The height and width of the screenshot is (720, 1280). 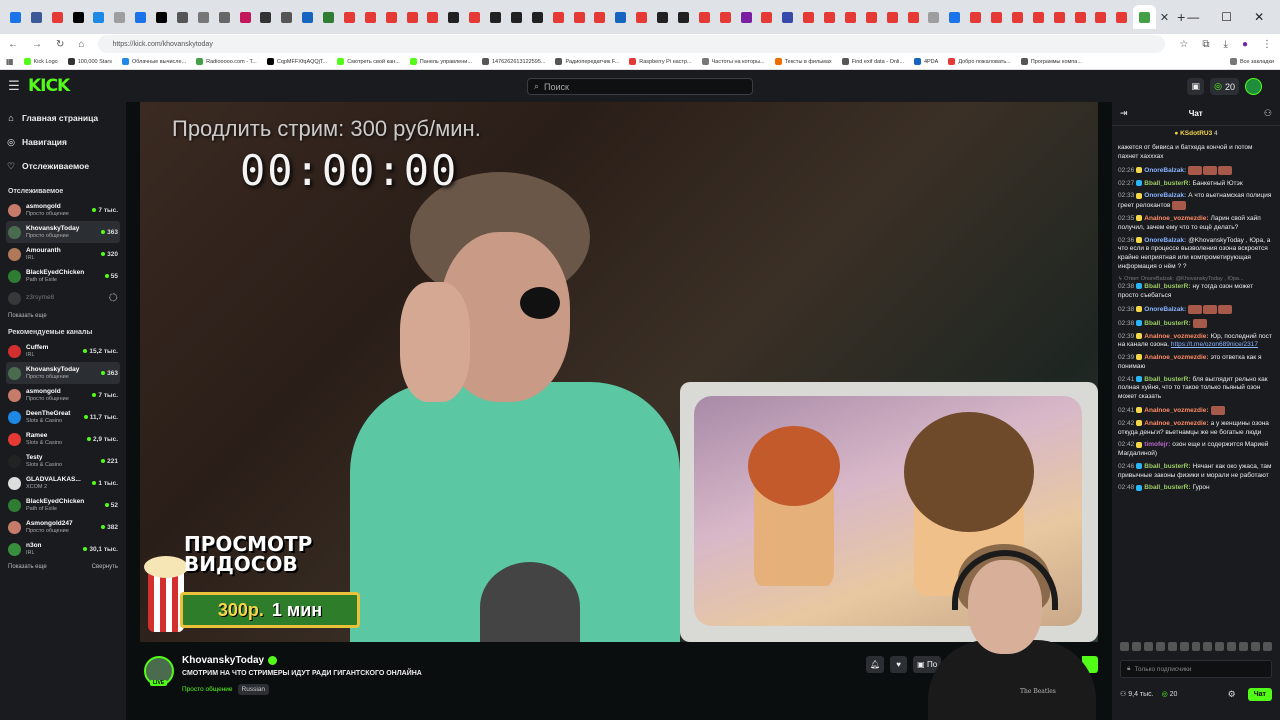 I want to click on sidebar-nav-item: ♡ Отслеживаемое, so click(x=63, y=166).